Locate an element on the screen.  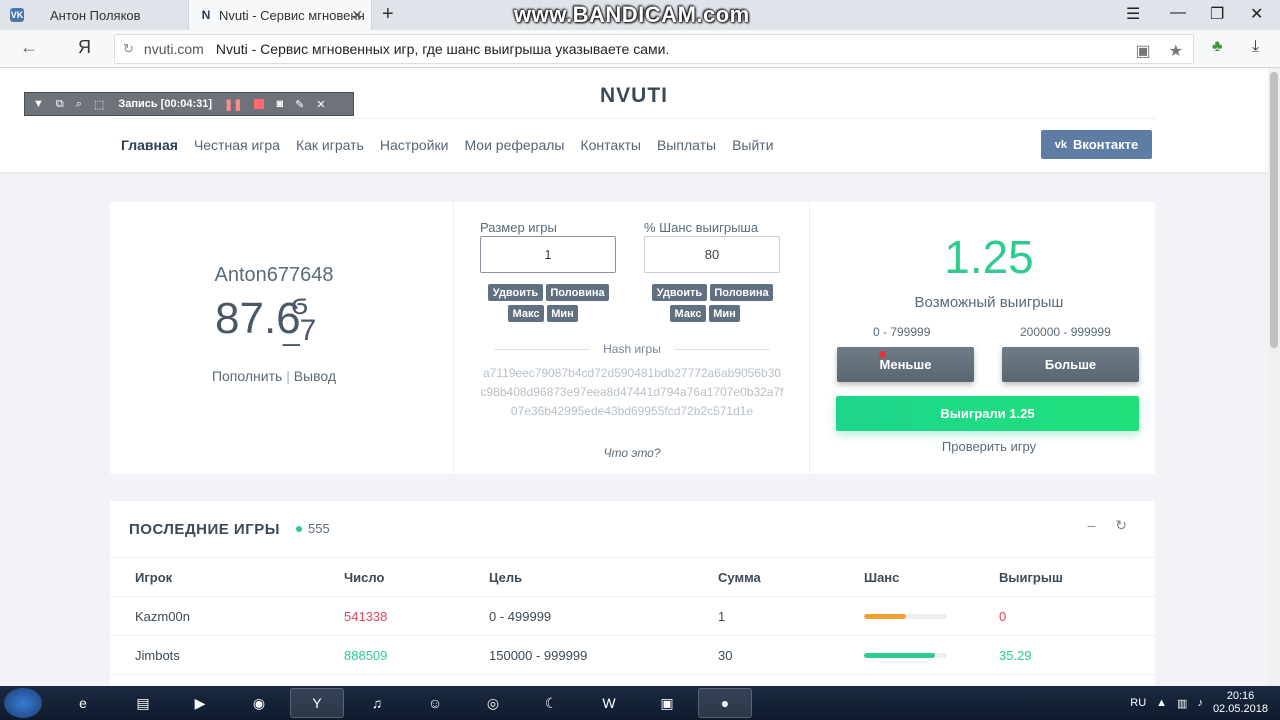
url-host: nvuti.com is located at coordinates (173, 49).